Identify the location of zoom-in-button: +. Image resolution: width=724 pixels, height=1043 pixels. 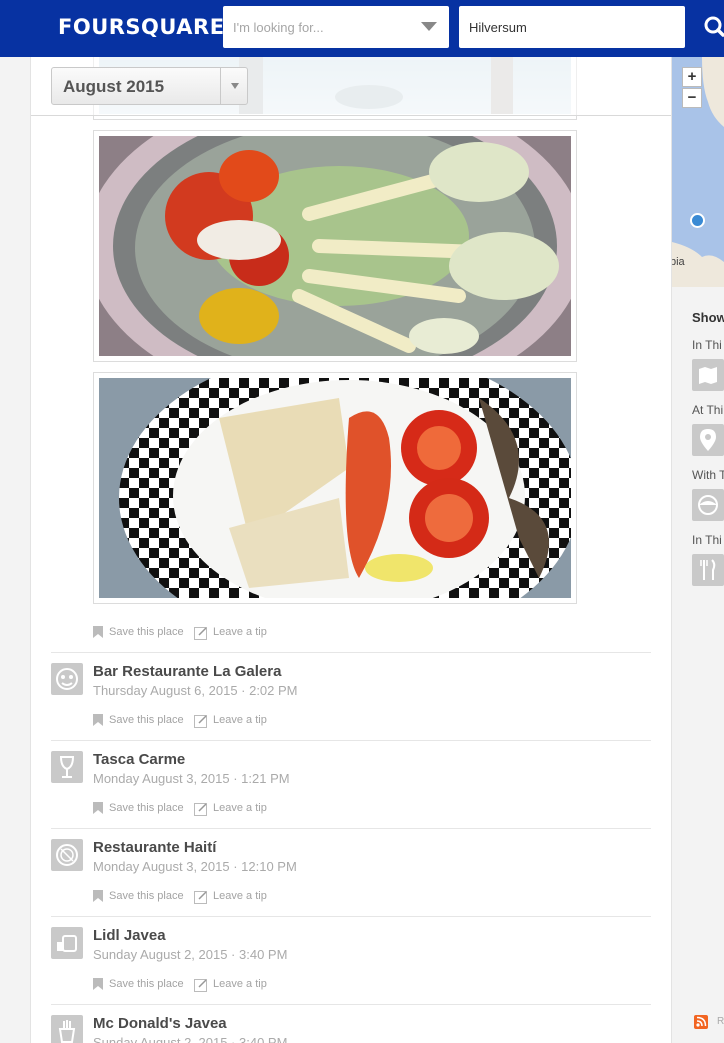
(692, 77).